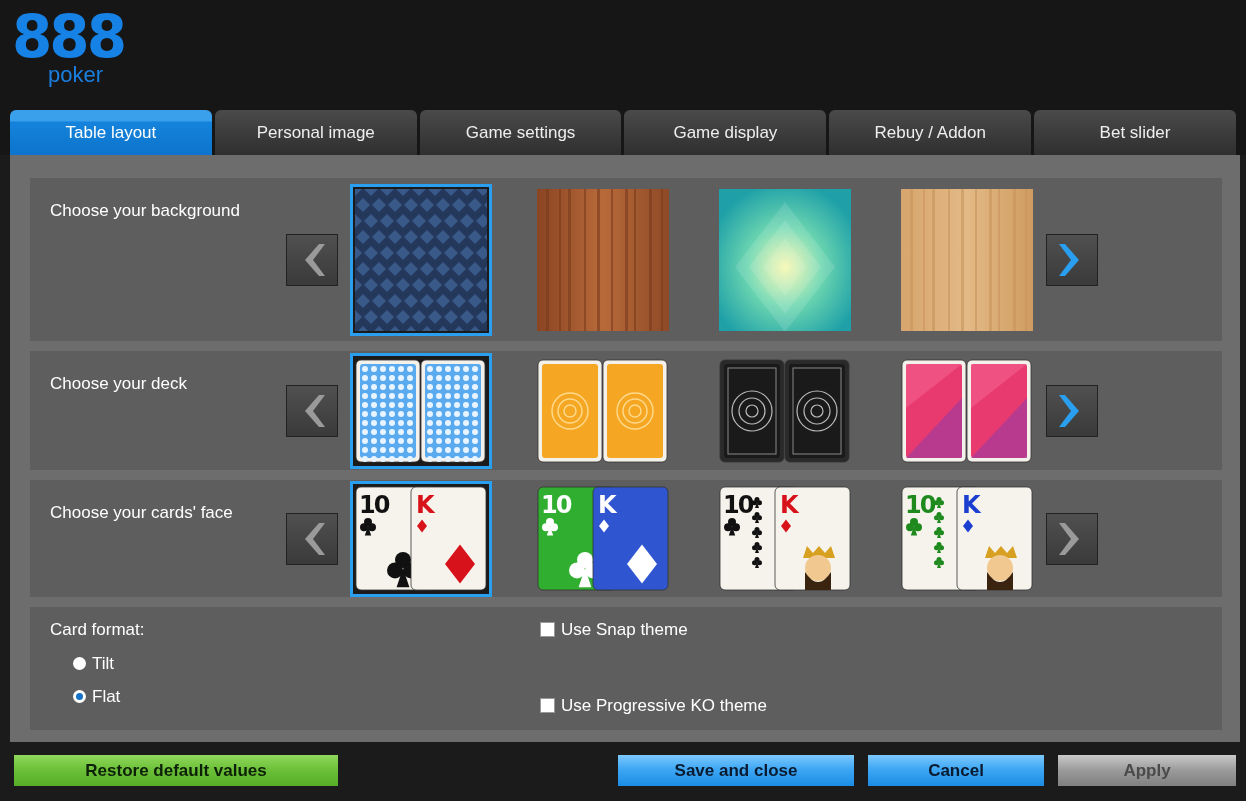 The image size is (1246, 801). I want to click on footer-button: Save and close, so click(736, 770).